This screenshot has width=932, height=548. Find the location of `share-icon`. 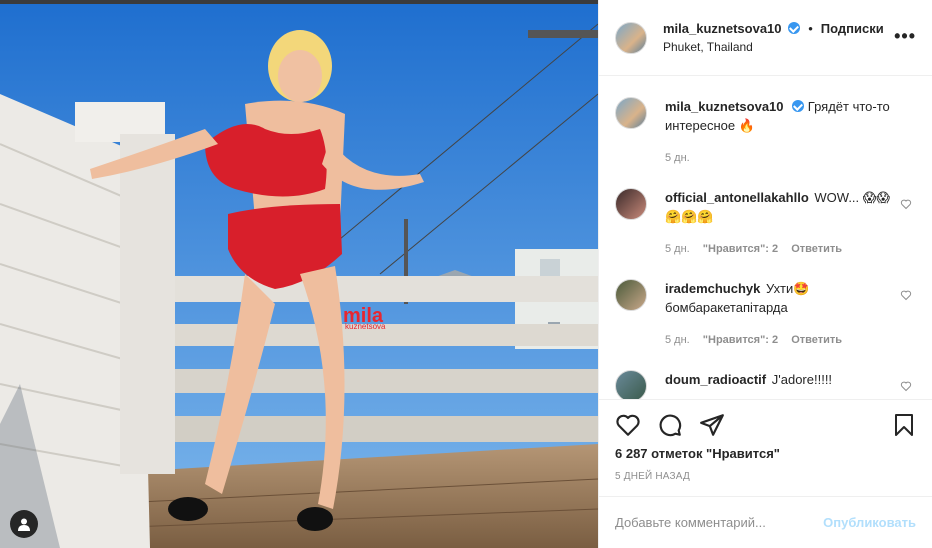

share-icon is located at coordinates (712, 425).